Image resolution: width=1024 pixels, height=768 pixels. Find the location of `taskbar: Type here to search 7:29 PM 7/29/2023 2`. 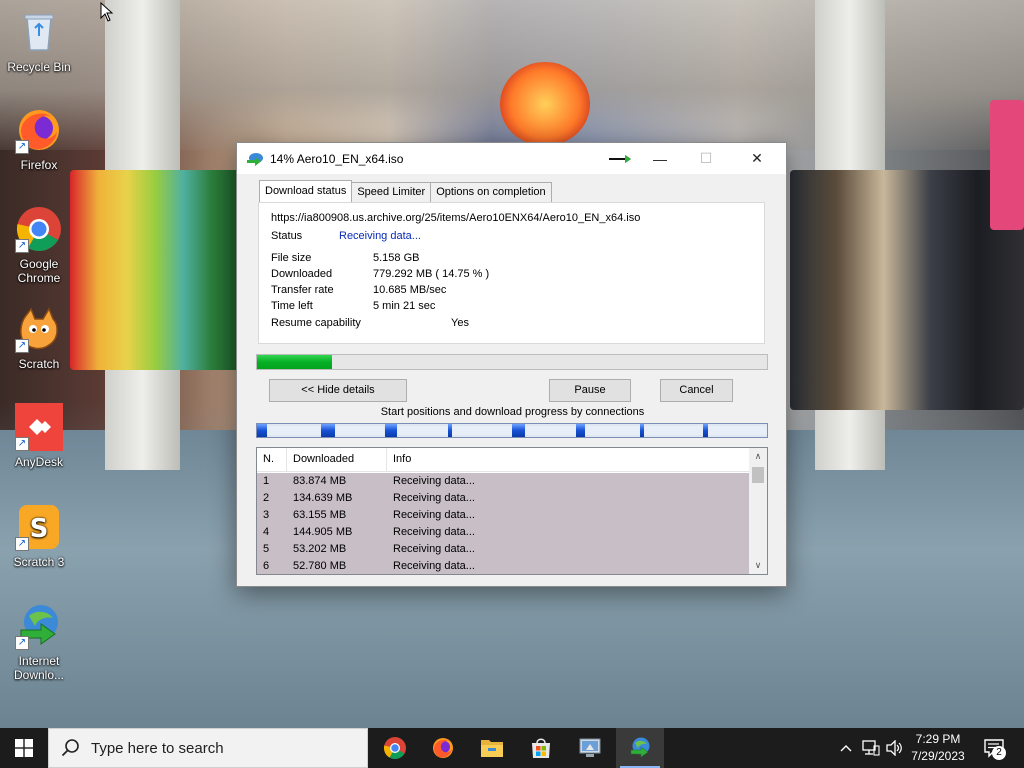

taskbar: Type here to search 7:29 PM 7/29/2023 2 is located at coordinates (512, 748).